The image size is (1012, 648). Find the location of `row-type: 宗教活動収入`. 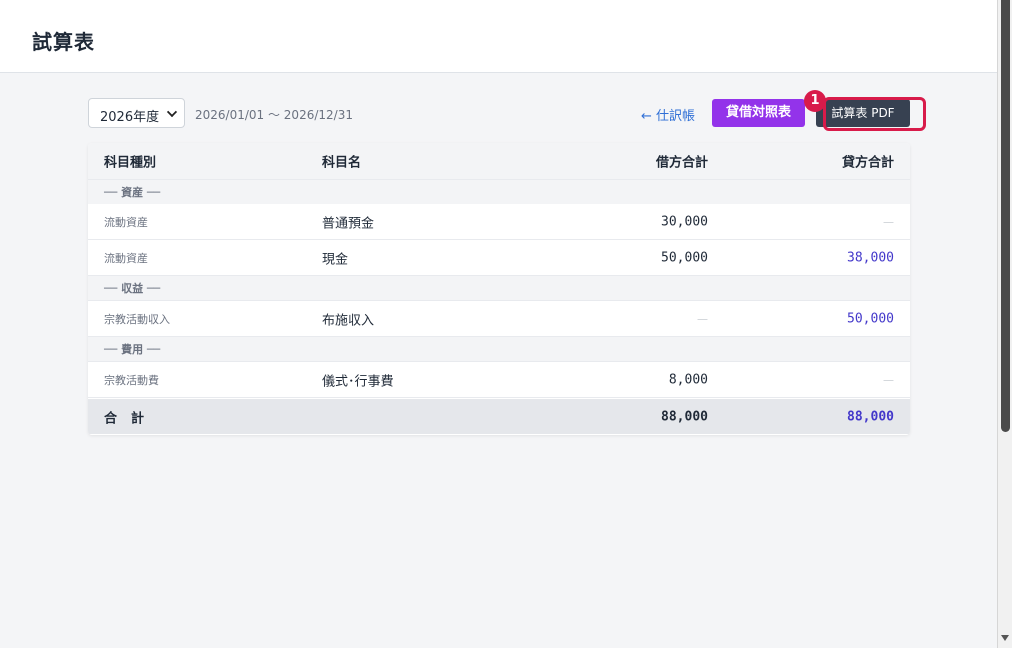

row-type: 宗教活動収入 is located at coordinates (137, 319).